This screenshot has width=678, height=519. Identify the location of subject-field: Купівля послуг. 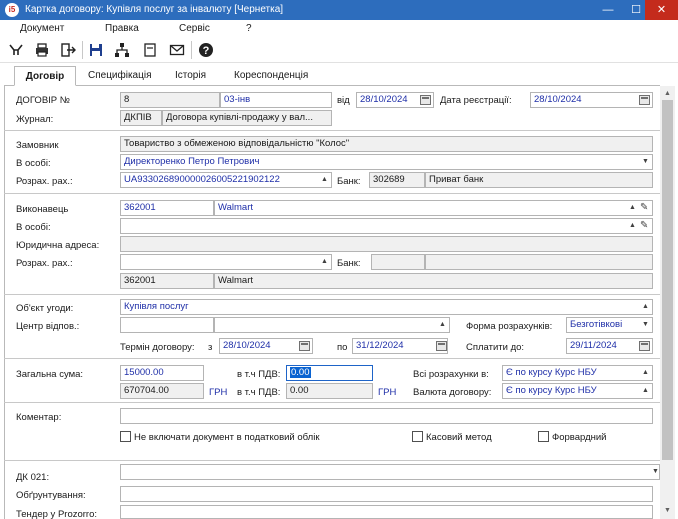
(386, 307).